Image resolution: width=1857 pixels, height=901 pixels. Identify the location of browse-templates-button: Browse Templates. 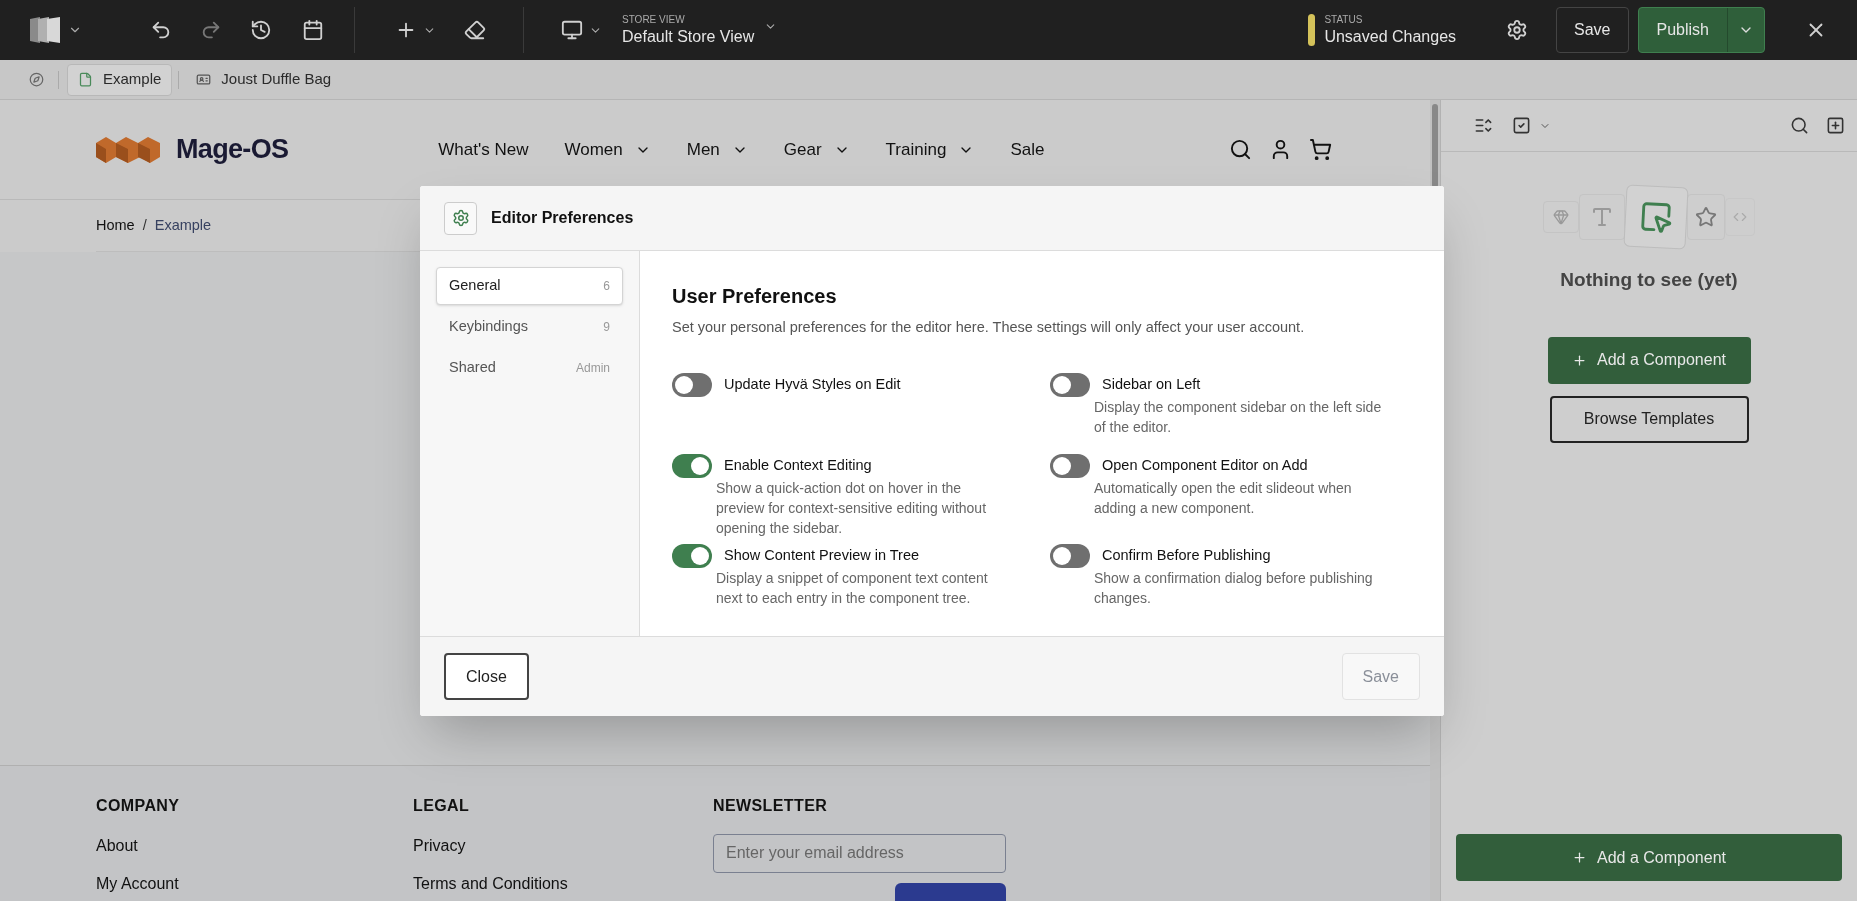
(1649, 419).